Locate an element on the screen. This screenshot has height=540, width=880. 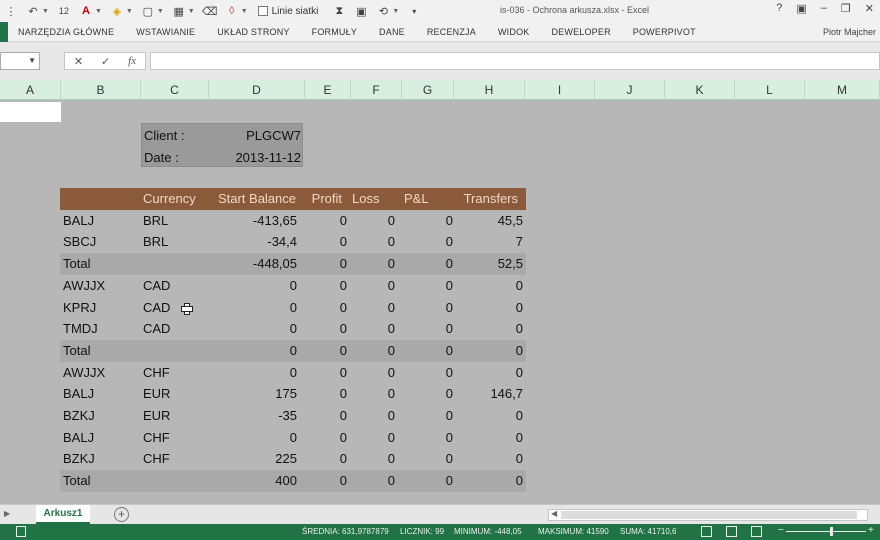
hourglass-icon: ⧗ is located at coordinates (339, 11).